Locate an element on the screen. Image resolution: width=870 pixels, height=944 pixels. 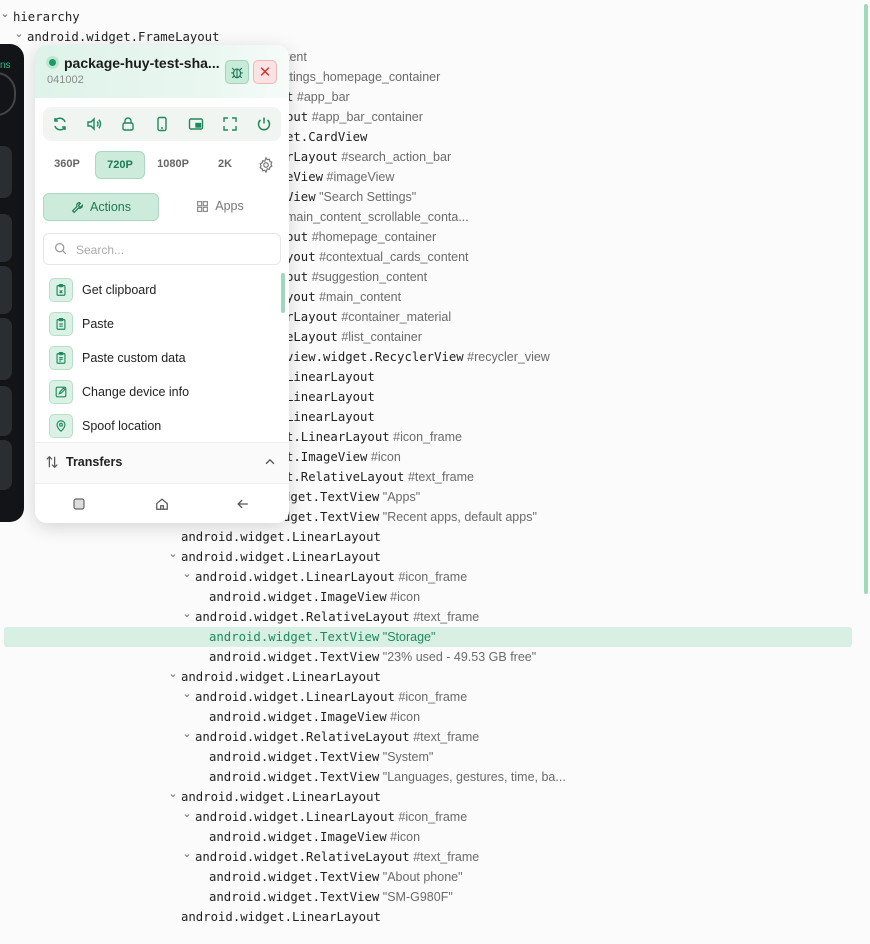
node-attribute: #icon_frame is located at coordinates (433, 577).